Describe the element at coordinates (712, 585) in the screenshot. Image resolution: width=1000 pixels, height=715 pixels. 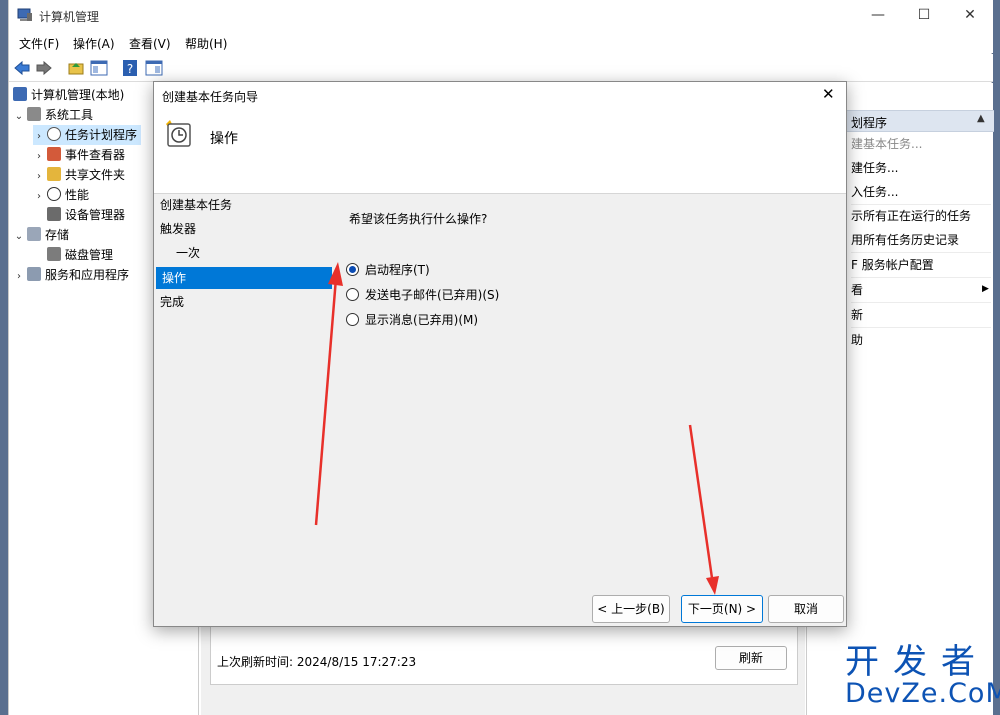
I see `arrowhead-down-icon` at that location.